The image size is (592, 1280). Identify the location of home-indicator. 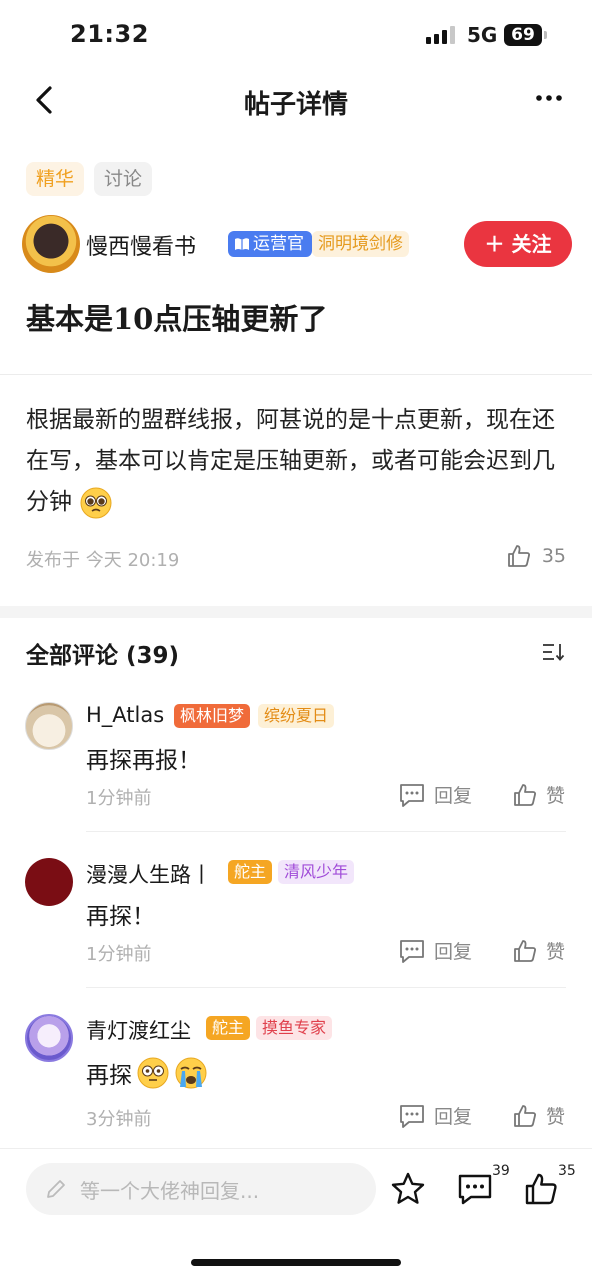
(296, 1262).